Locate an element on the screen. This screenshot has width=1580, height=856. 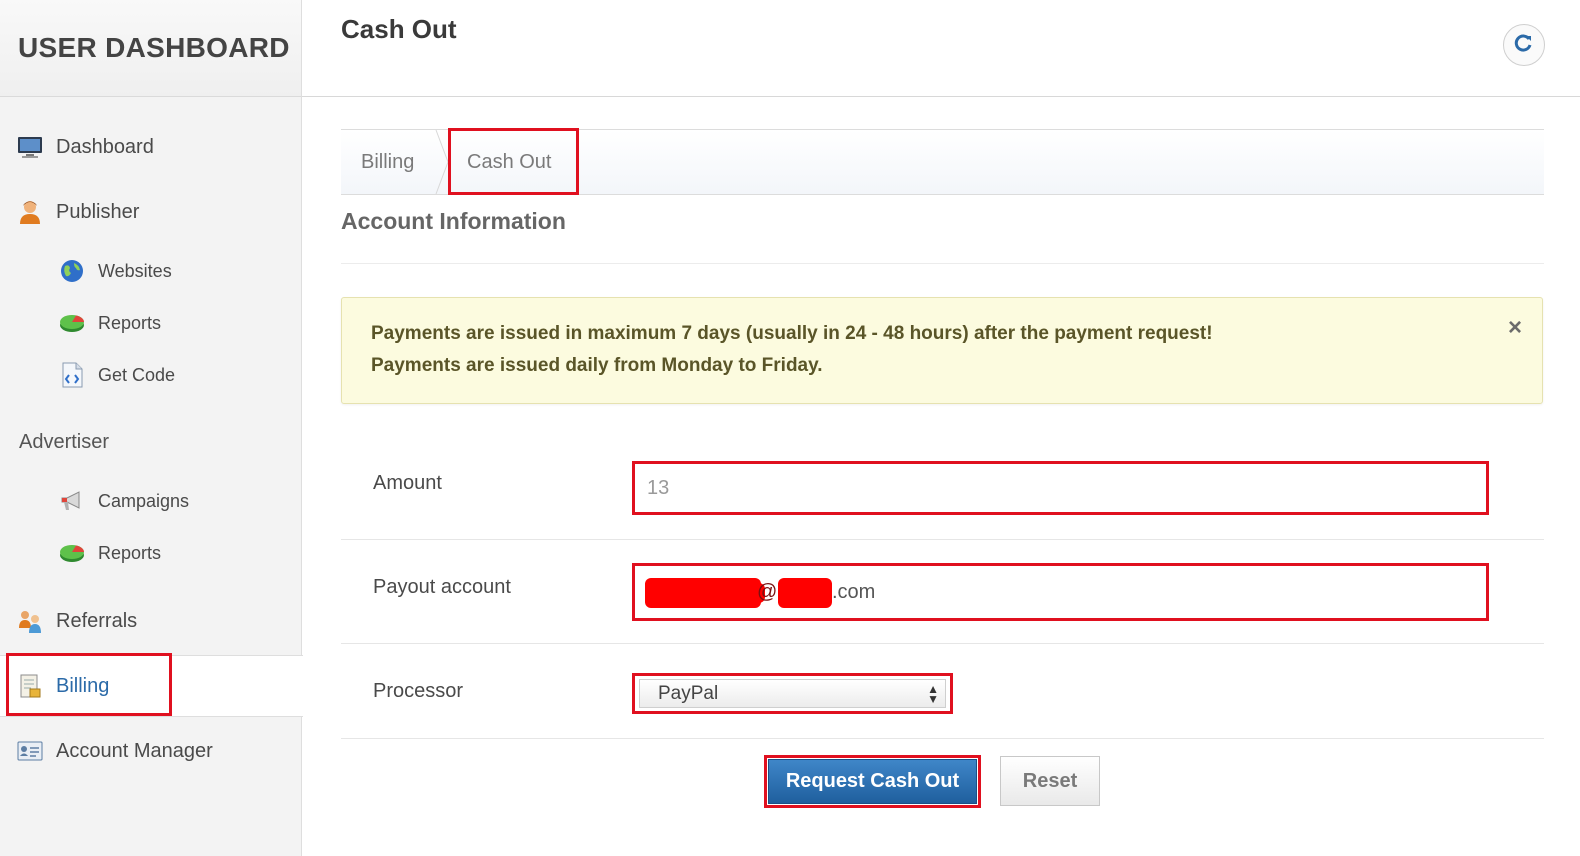
sidebar-item-account-manager: Account Manager is located at coordinates (167, 751).